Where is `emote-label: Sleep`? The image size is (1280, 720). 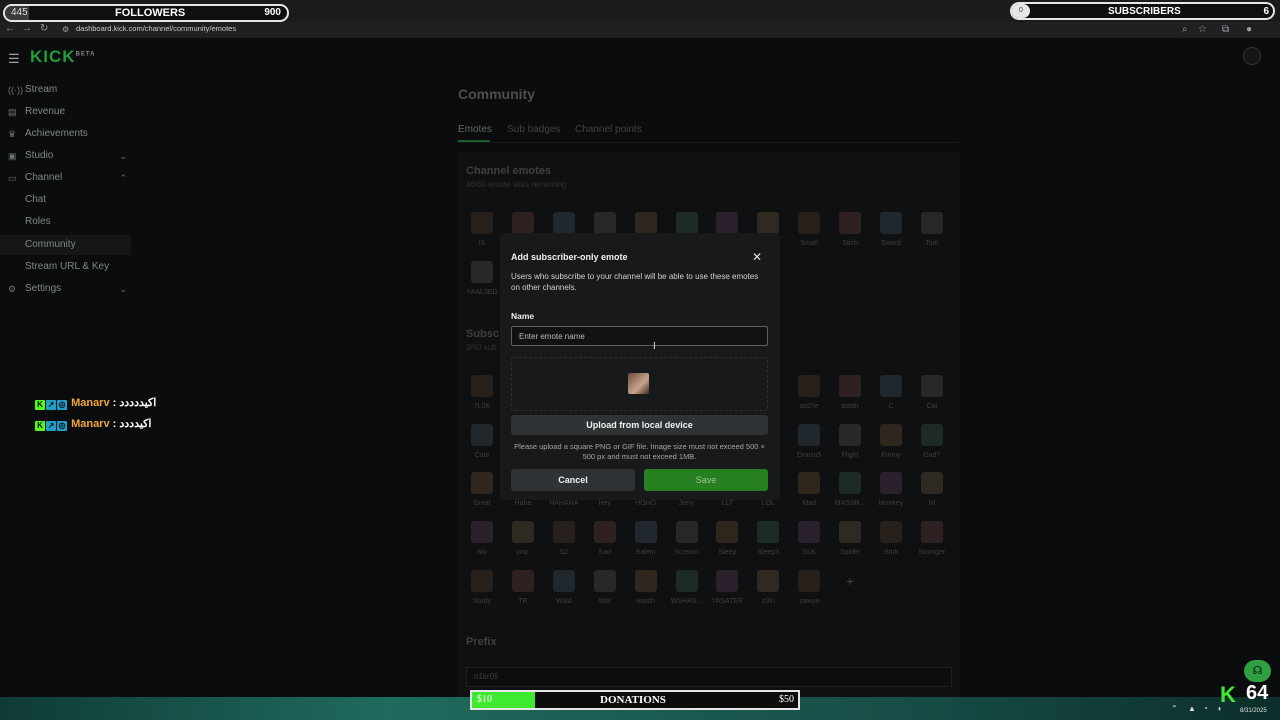 emote-label: Sleep is located at coordinates (727, 552).